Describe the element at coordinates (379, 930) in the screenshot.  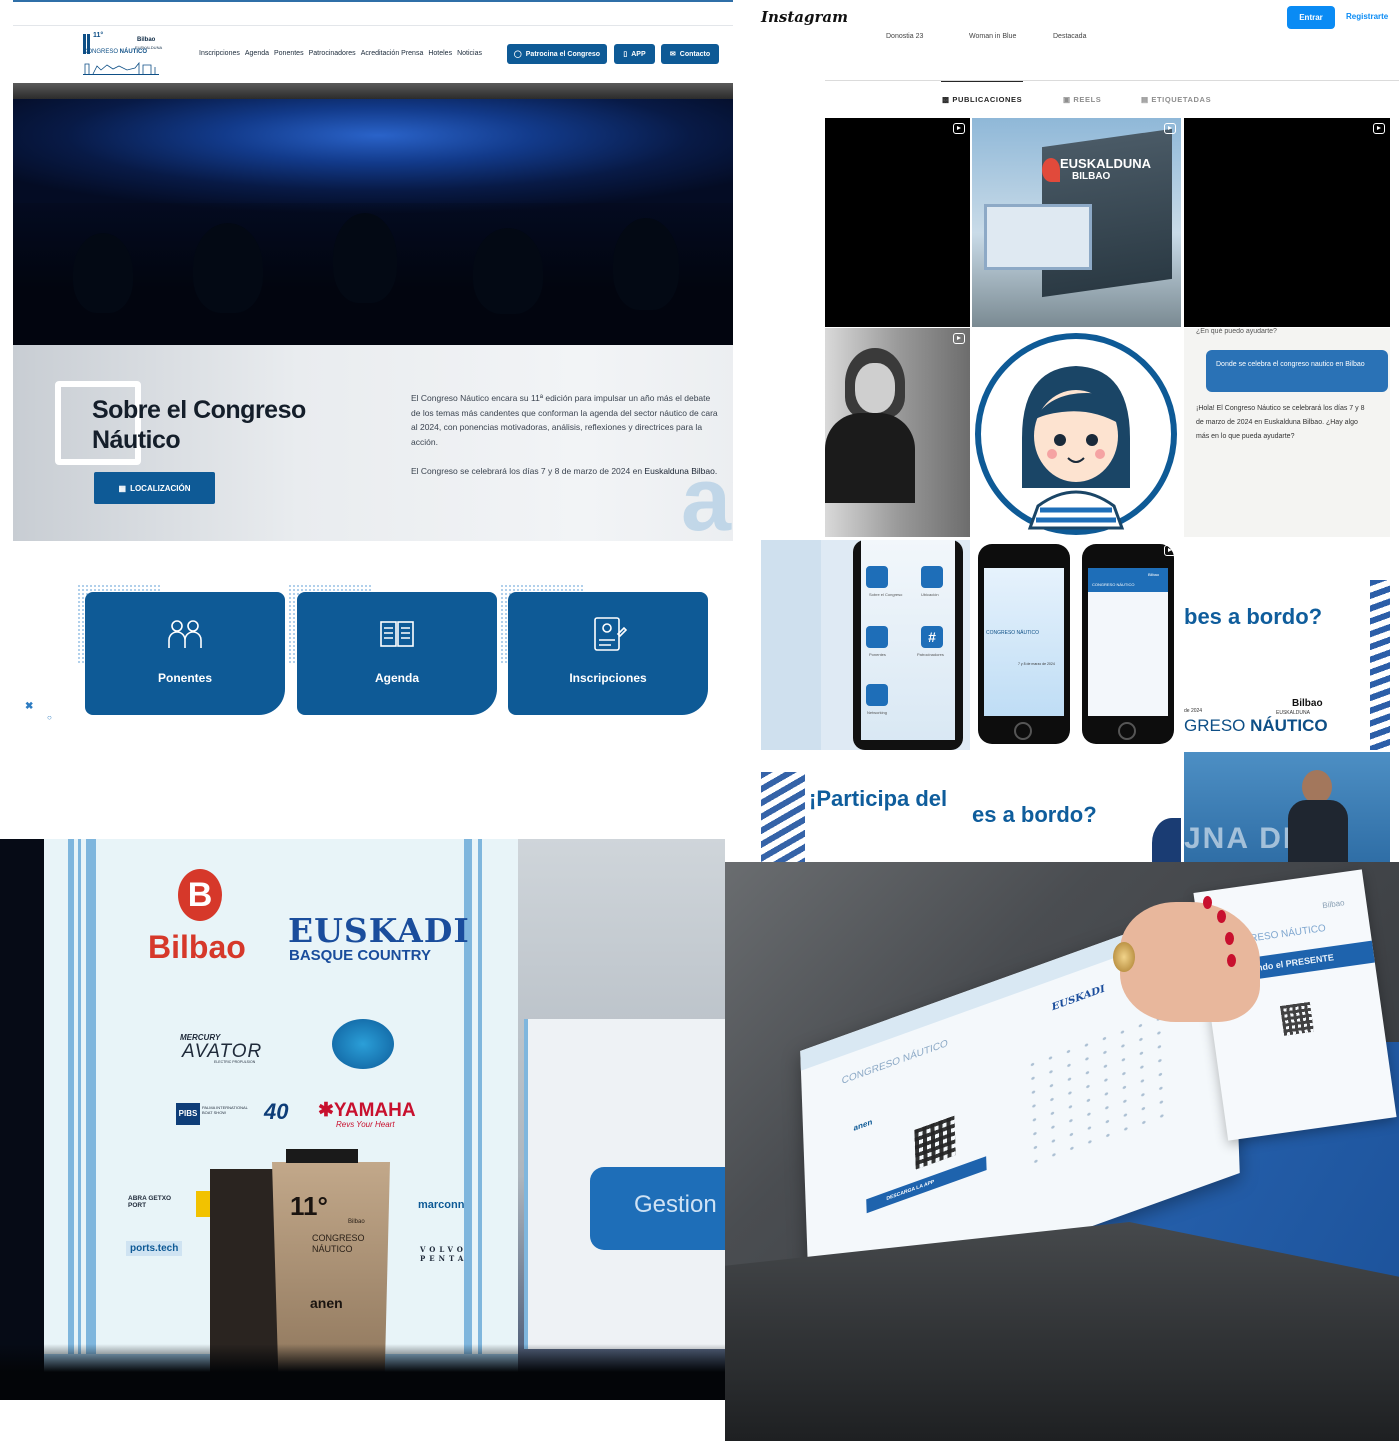
I see `euskadi-wordmark: EUSKADI` at that location.